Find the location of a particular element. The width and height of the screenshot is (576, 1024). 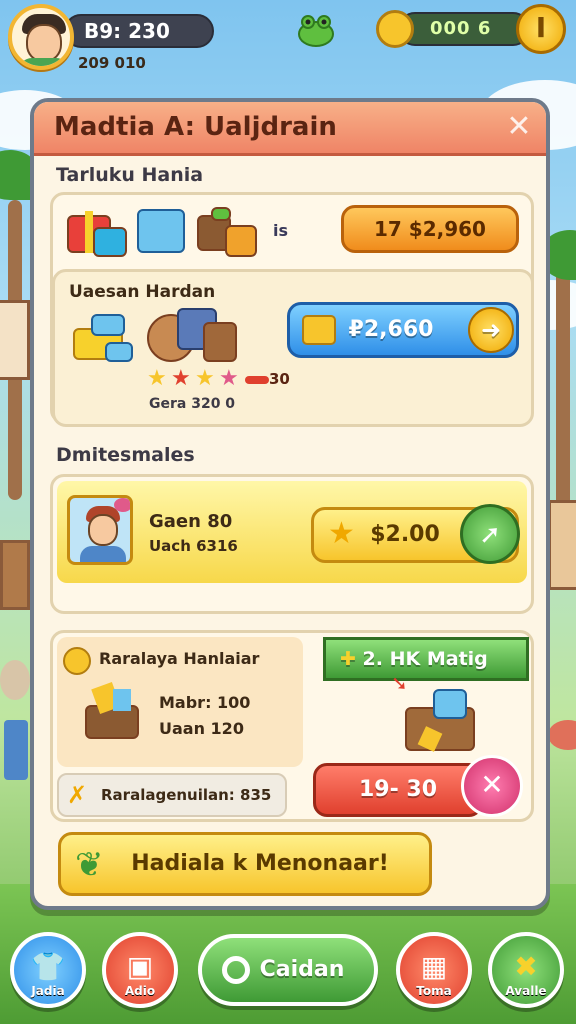

coin-counter: 000 6 is located at coordinates (464, 29).